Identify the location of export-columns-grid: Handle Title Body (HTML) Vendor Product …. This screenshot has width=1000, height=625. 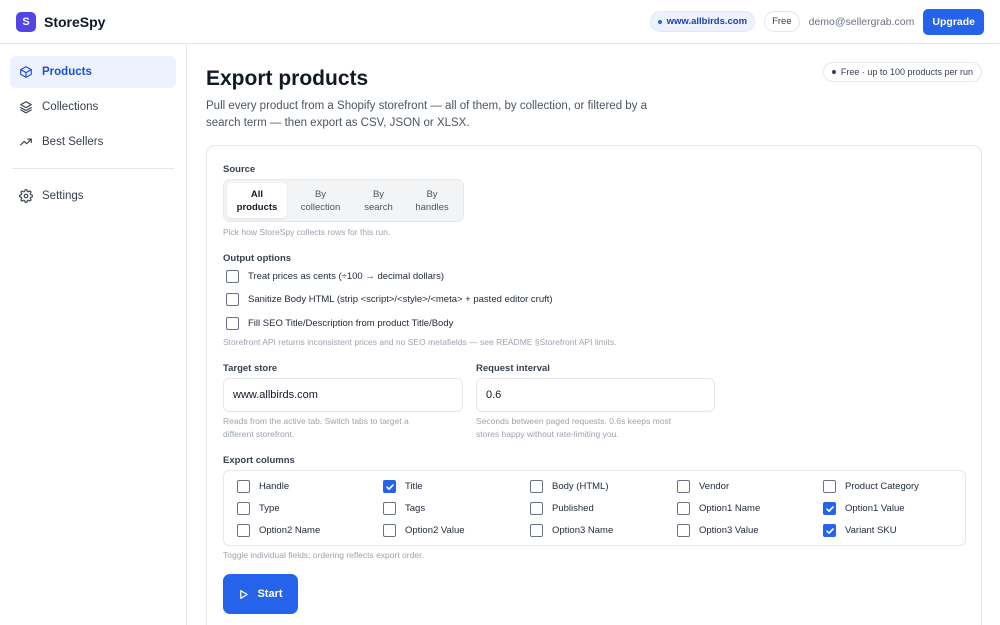
(594, 508).